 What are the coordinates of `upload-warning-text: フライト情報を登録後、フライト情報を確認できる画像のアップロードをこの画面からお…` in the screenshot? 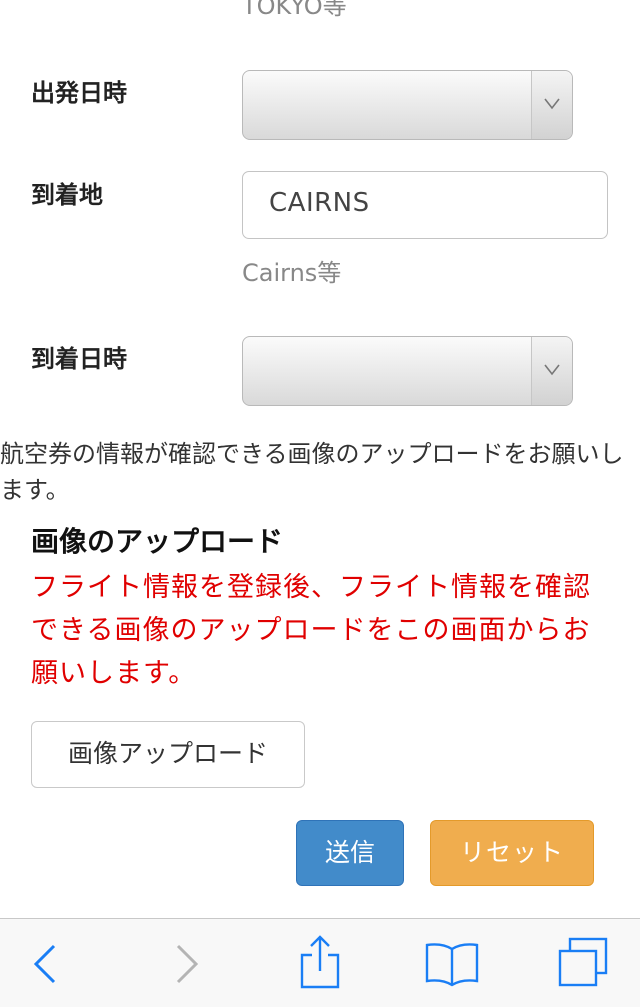 It's located at (311, 630).